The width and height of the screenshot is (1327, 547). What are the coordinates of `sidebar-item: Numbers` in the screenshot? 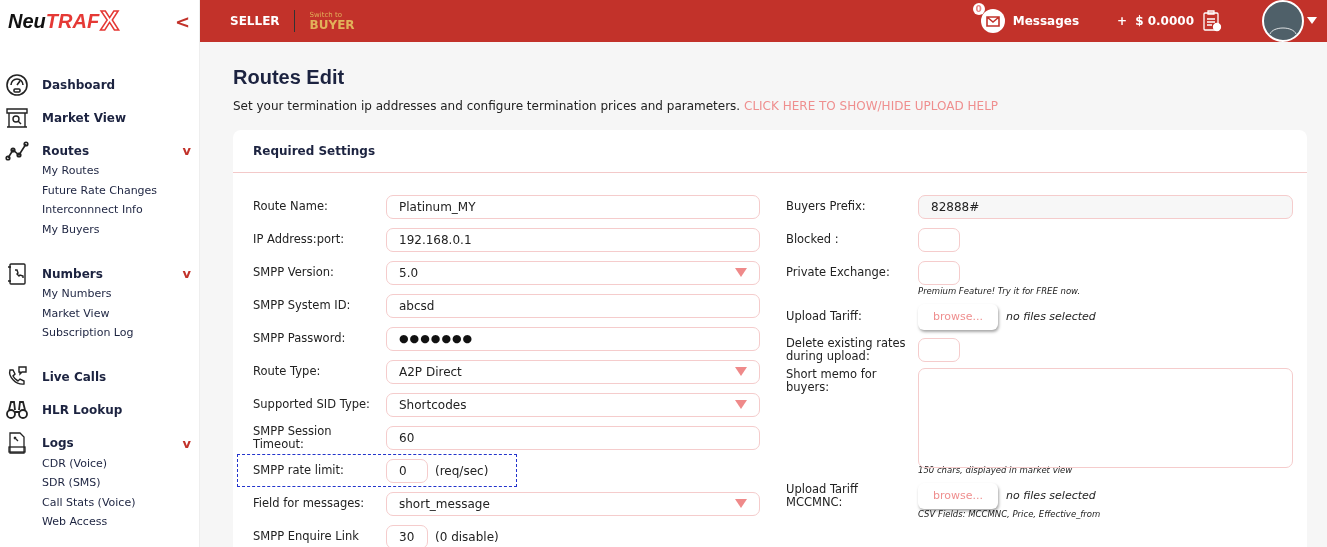 It's located at (112, 273).